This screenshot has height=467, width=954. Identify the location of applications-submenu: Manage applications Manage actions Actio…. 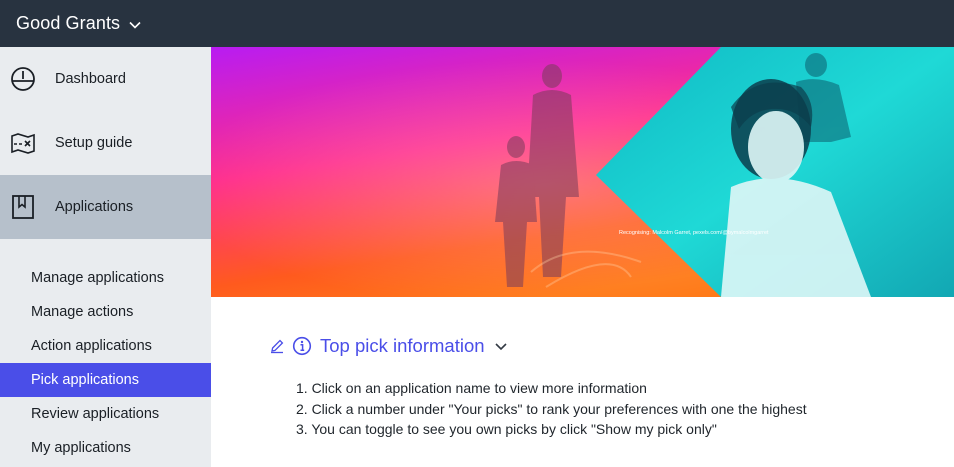
(105, 352).